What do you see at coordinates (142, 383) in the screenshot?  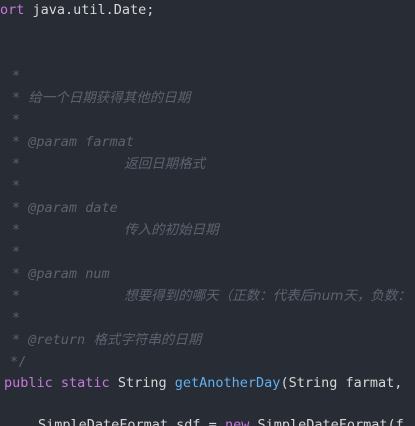 I see `return-type: String` at bounding box center [142, 383].